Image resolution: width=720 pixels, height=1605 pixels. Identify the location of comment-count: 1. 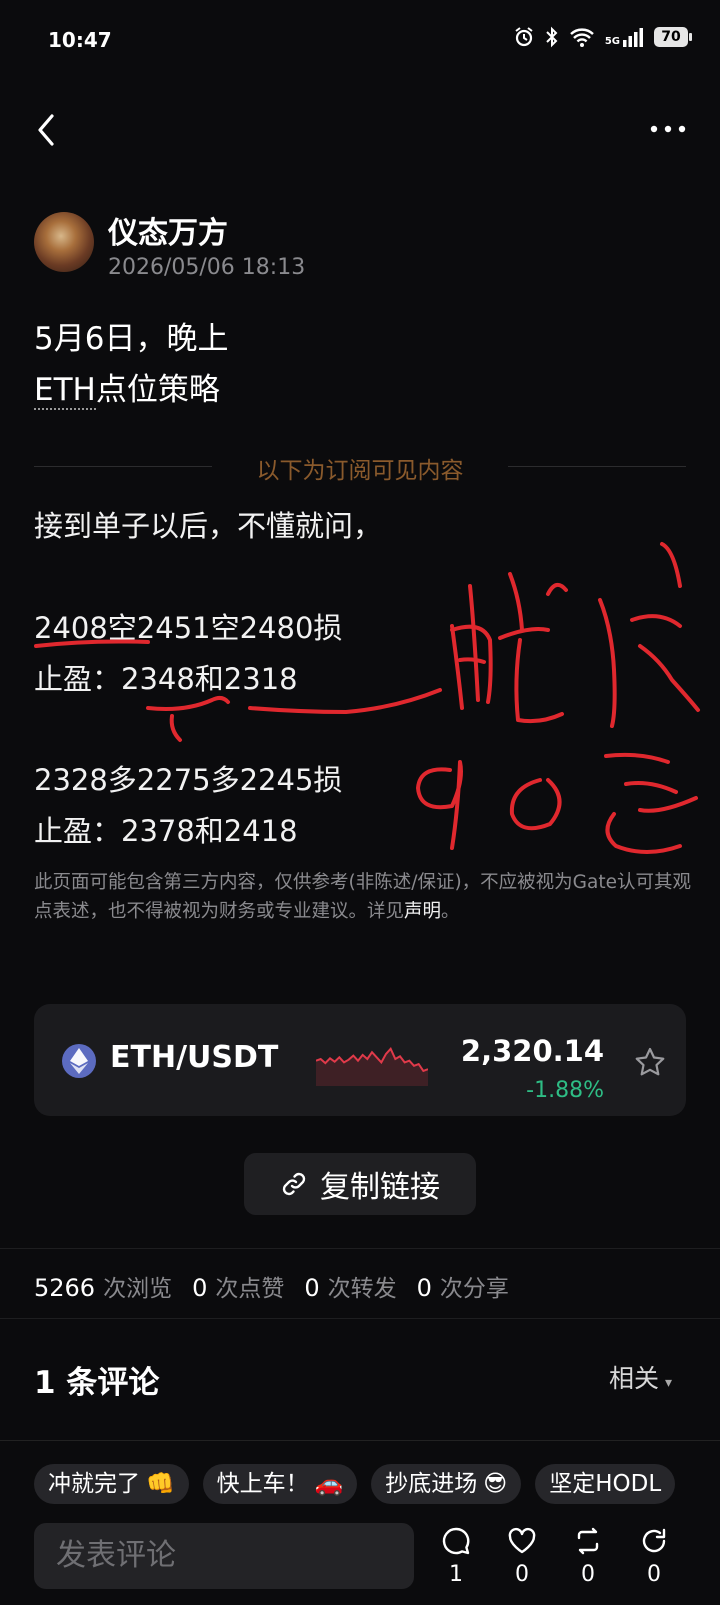
(456, 1574).